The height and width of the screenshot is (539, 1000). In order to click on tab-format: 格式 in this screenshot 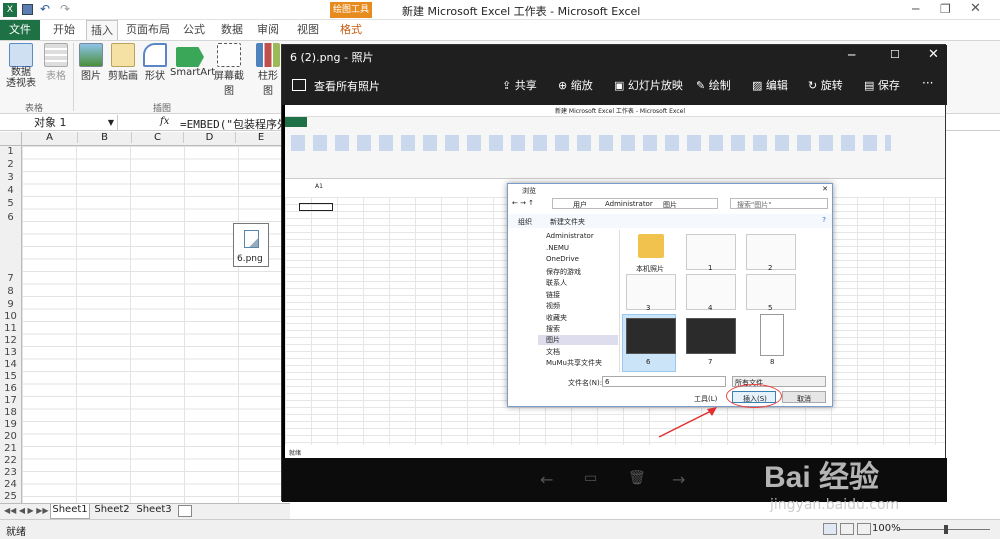, I will do `click(351, 30)`.